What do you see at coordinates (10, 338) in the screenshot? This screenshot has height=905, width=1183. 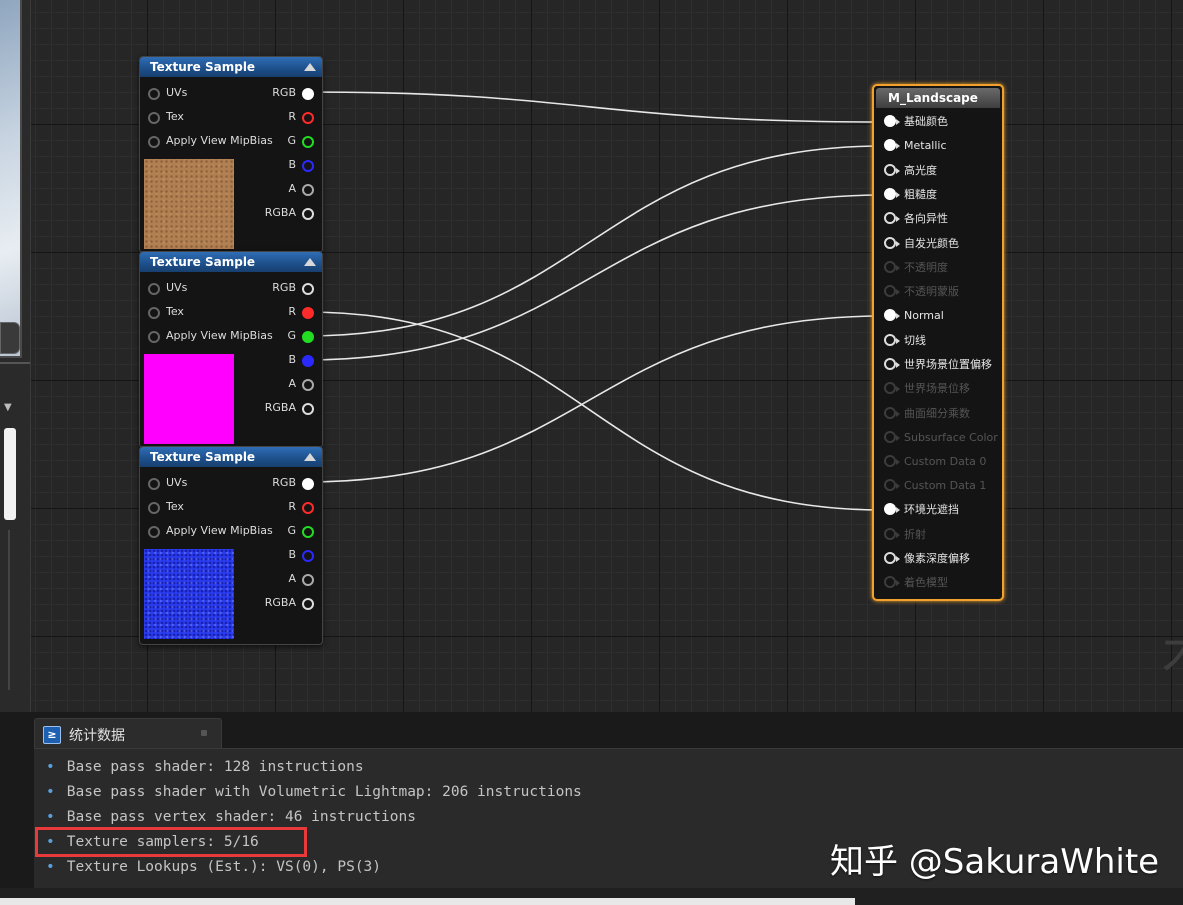 I see `preview-sphere-button` at bounding box center [10, 338].